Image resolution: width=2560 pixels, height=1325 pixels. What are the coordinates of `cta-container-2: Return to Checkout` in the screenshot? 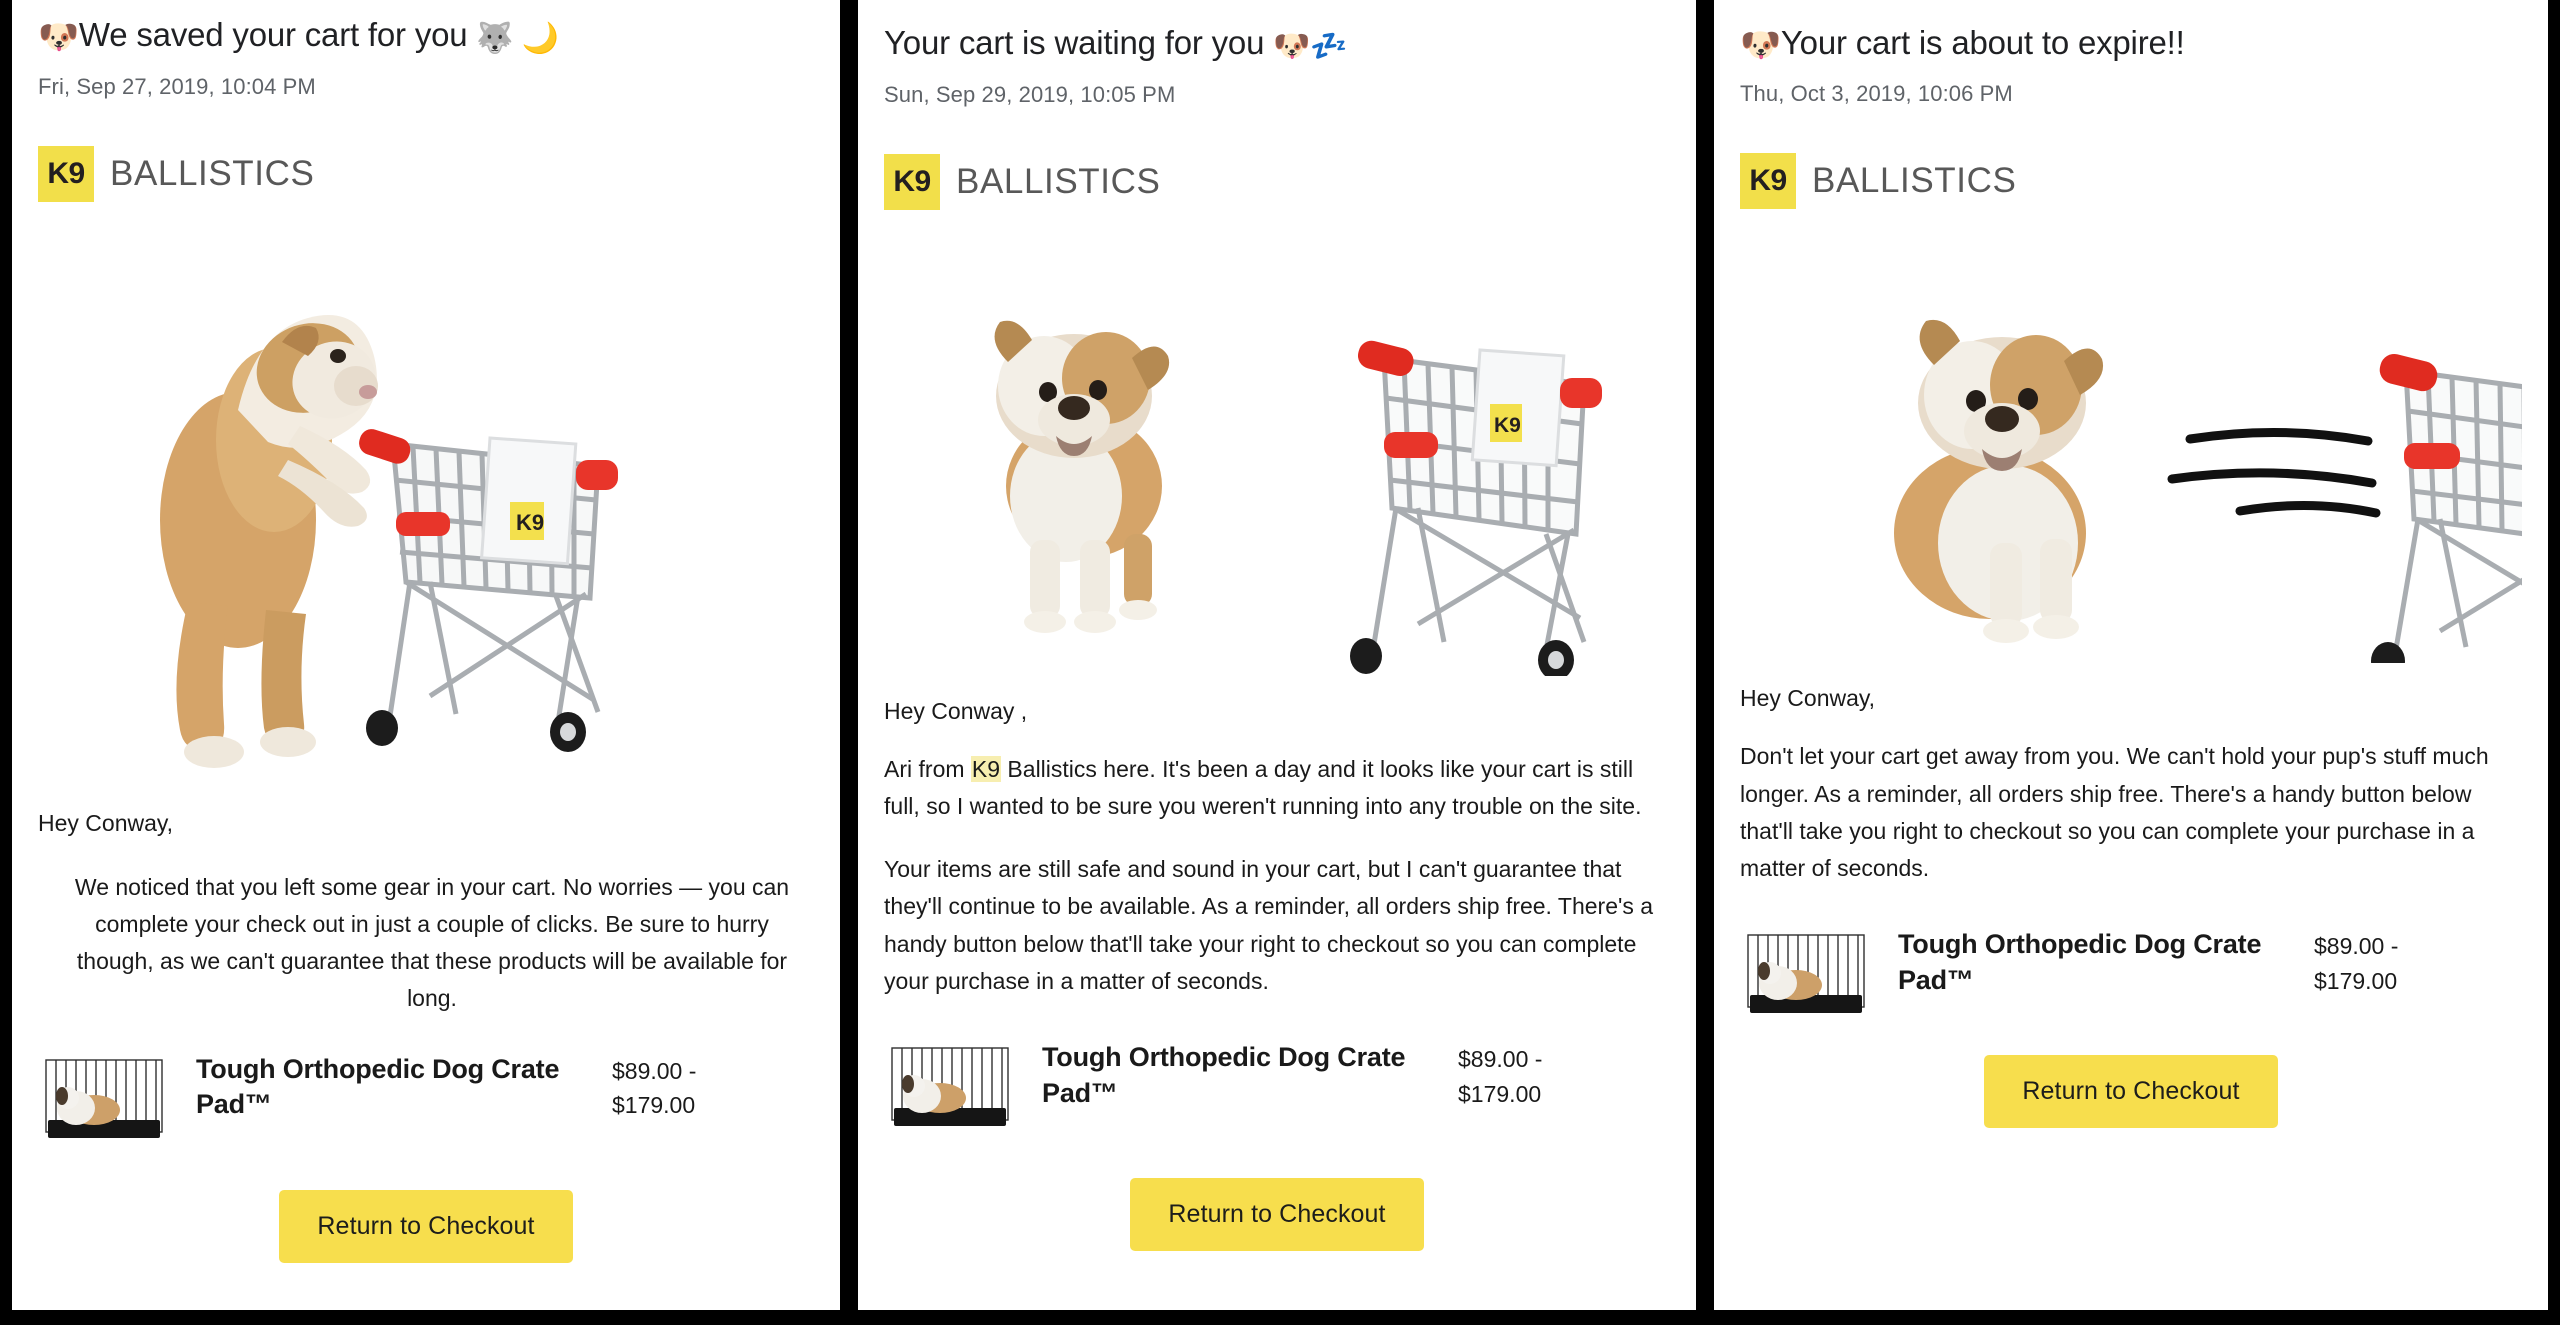 It's located at (1277, 1194).